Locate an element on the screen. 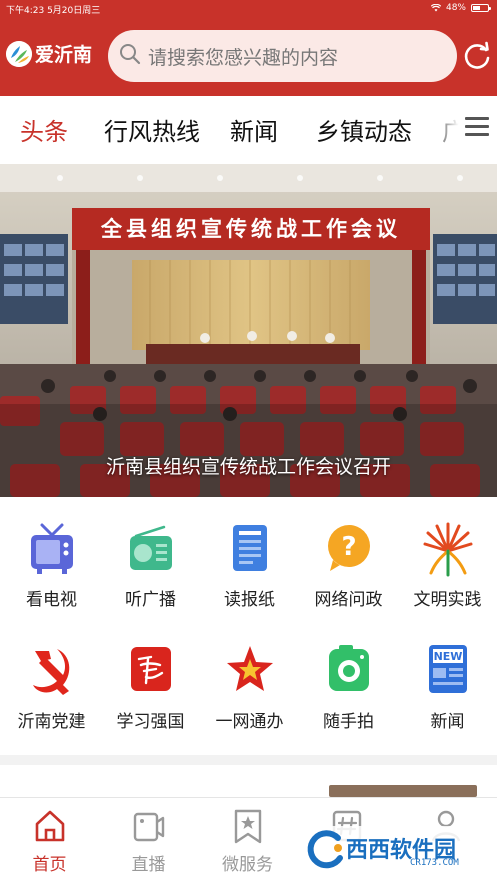 This screenshot has width=497, height=883. wifi-icon is located at coordinates (435, 8).